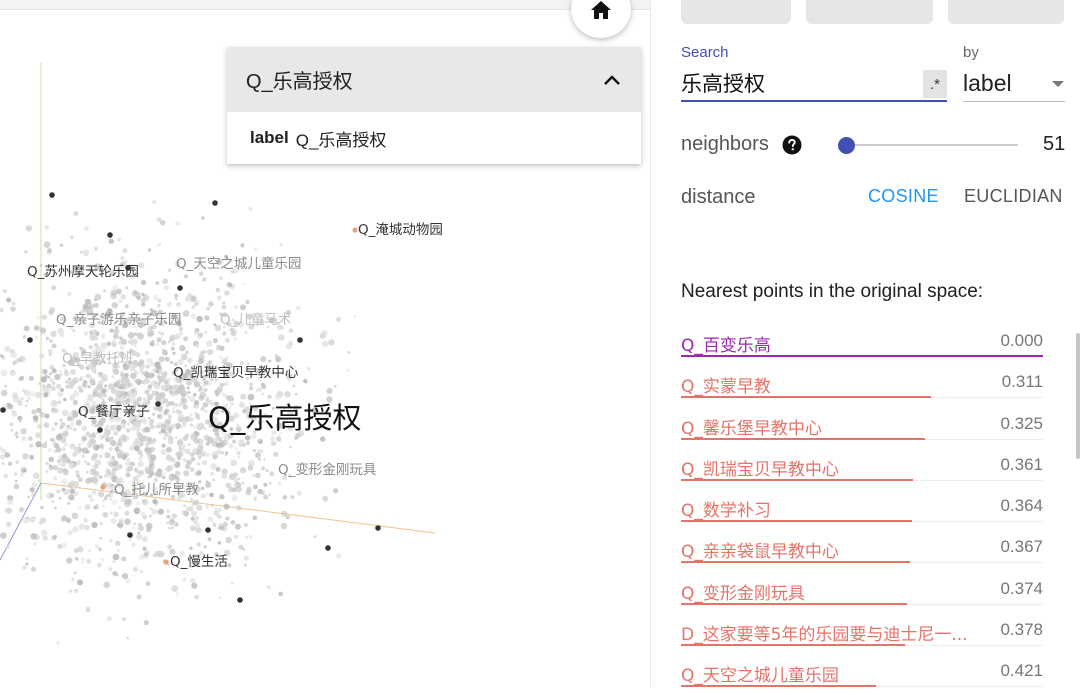 The width and height of the screenshot is (1080, 695). I want to click on search-input, so click(814, 84).